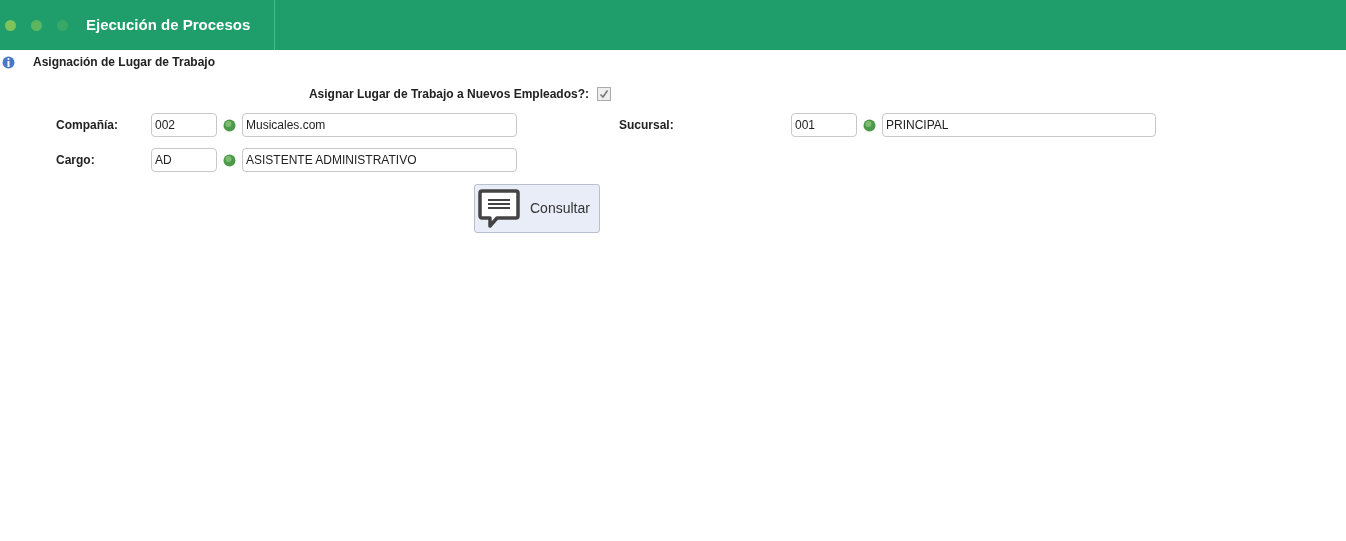 The width and height of the screenshot is (1346, 541). What do you see at coordinates (604, 94) in the screenshot?
I see `checkbox` at bounding box center [604, 94].